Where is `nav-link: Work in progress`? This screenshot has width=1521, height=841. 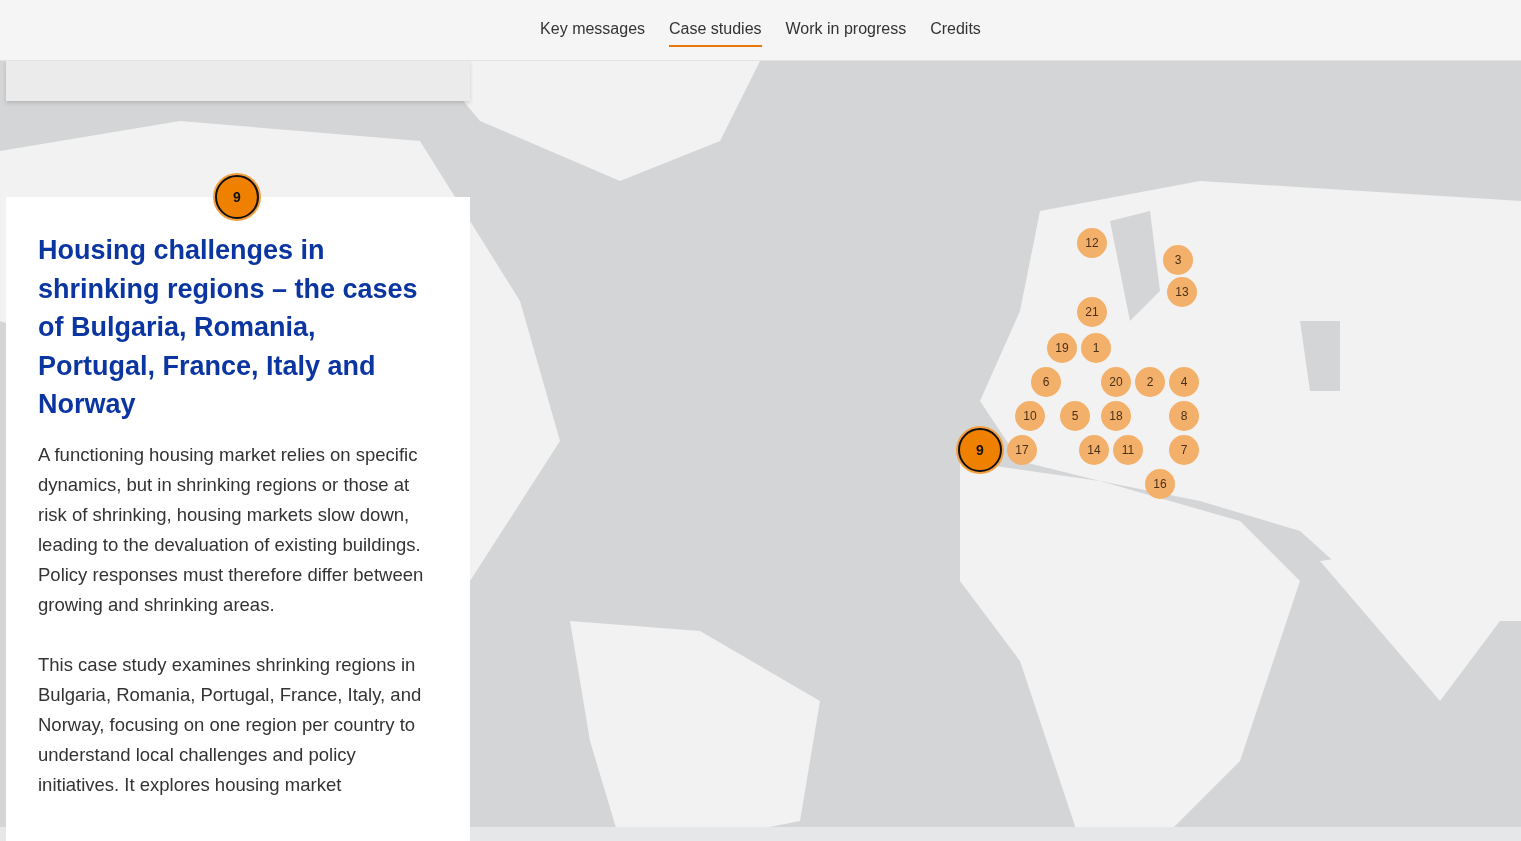 nav-link: Work in progress is located at coordinates (846, 30).